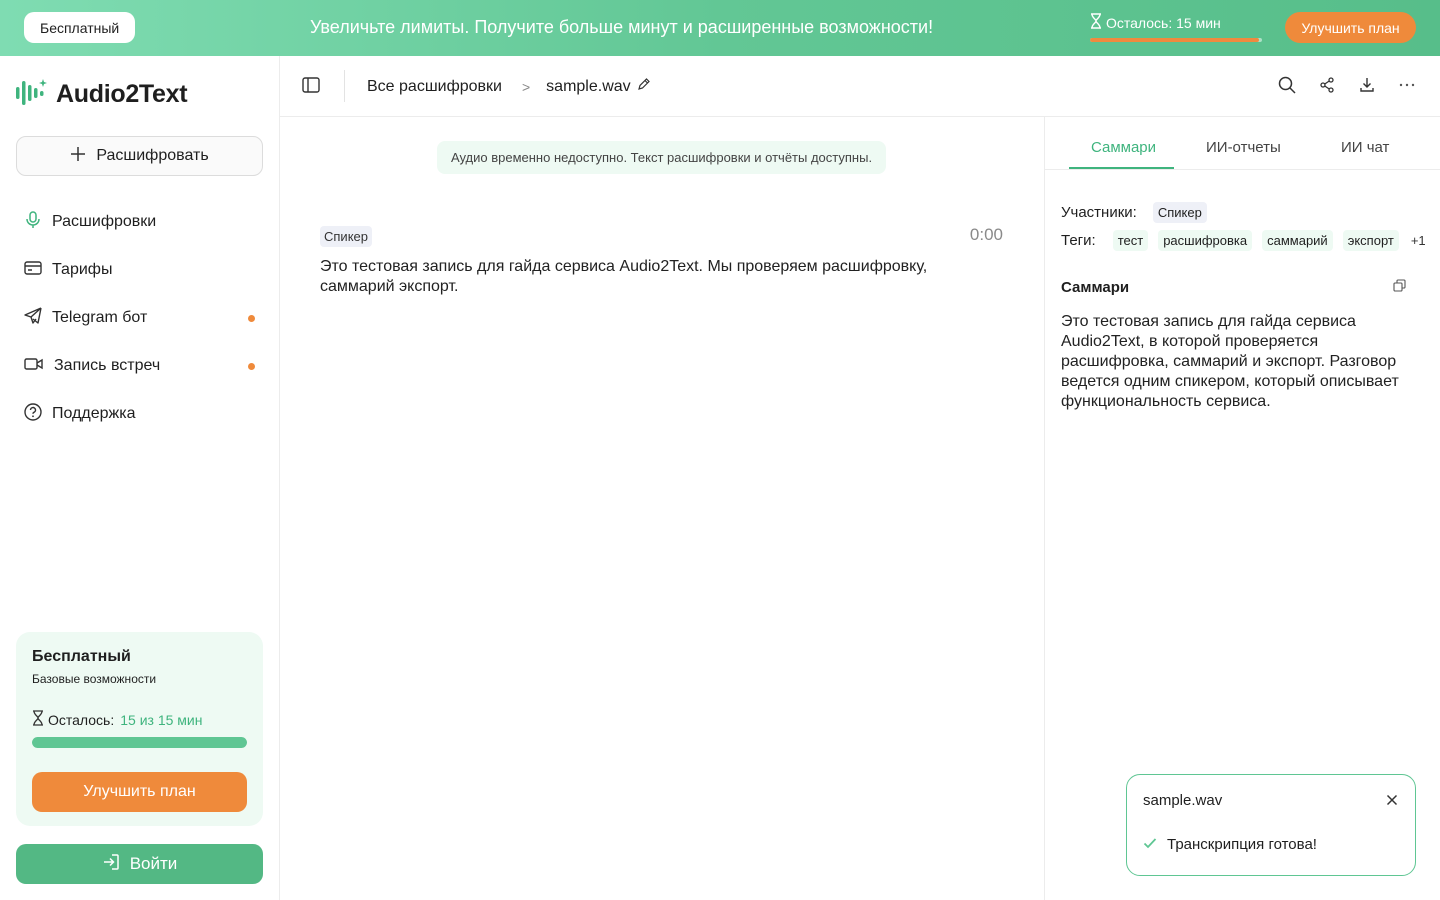 The image size is (1440, 900). Describe the element at coordinates (1121, 168) in the screenshot. I see `active-tab-indicator` at that location.